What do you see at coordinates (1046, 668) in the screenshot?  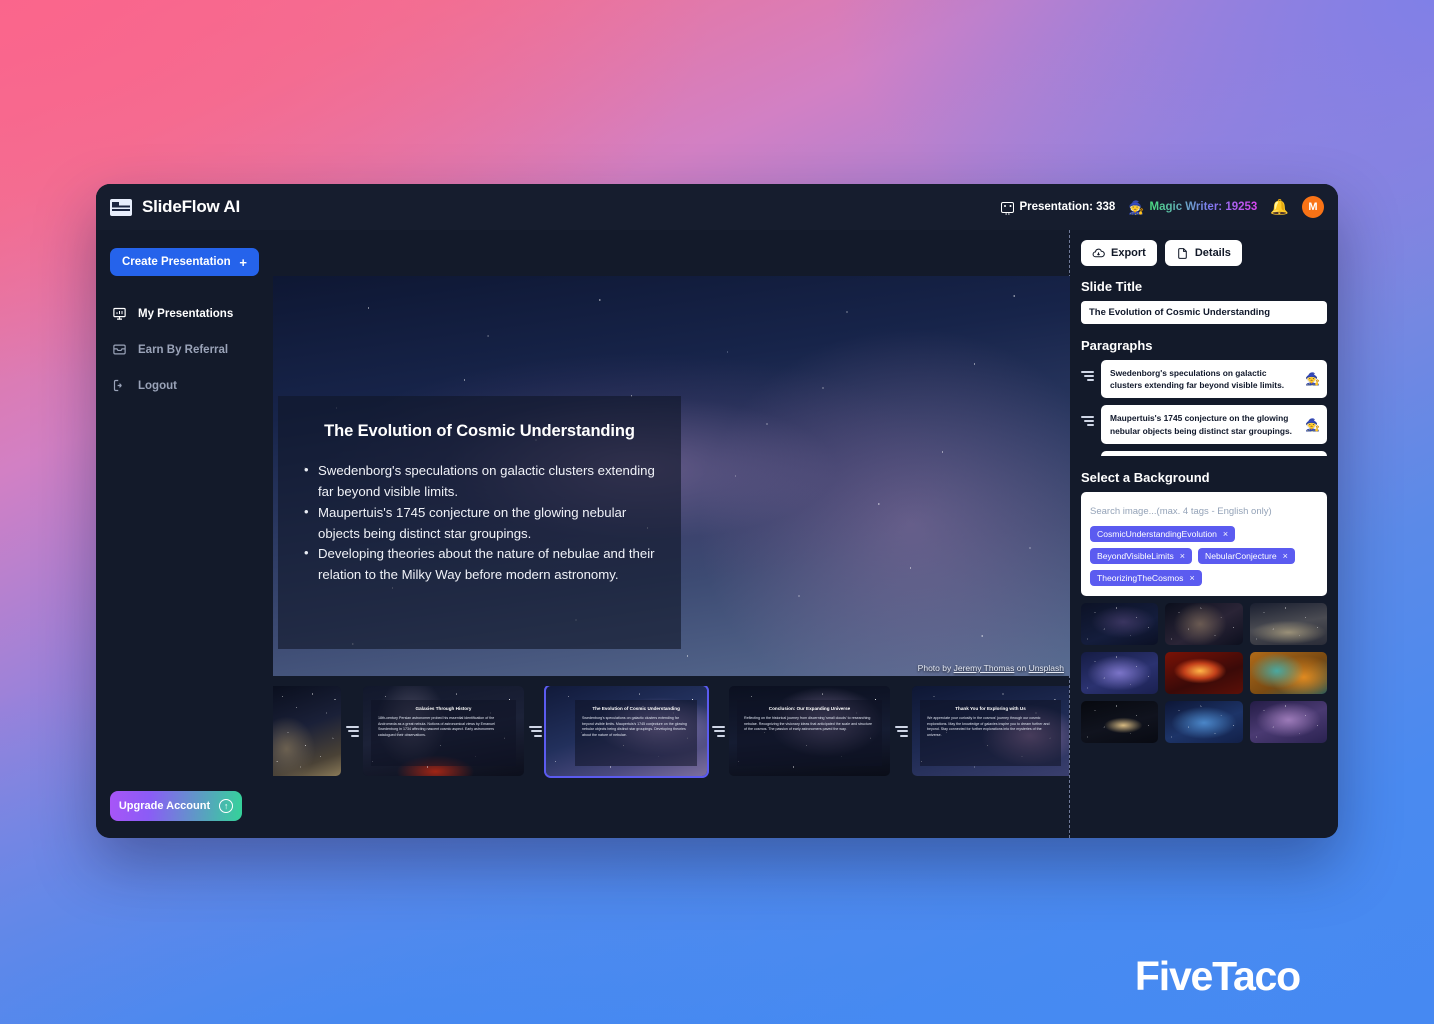 I see `photo-credit-source-link: Unsplash` at bounding box center [1046, 668].